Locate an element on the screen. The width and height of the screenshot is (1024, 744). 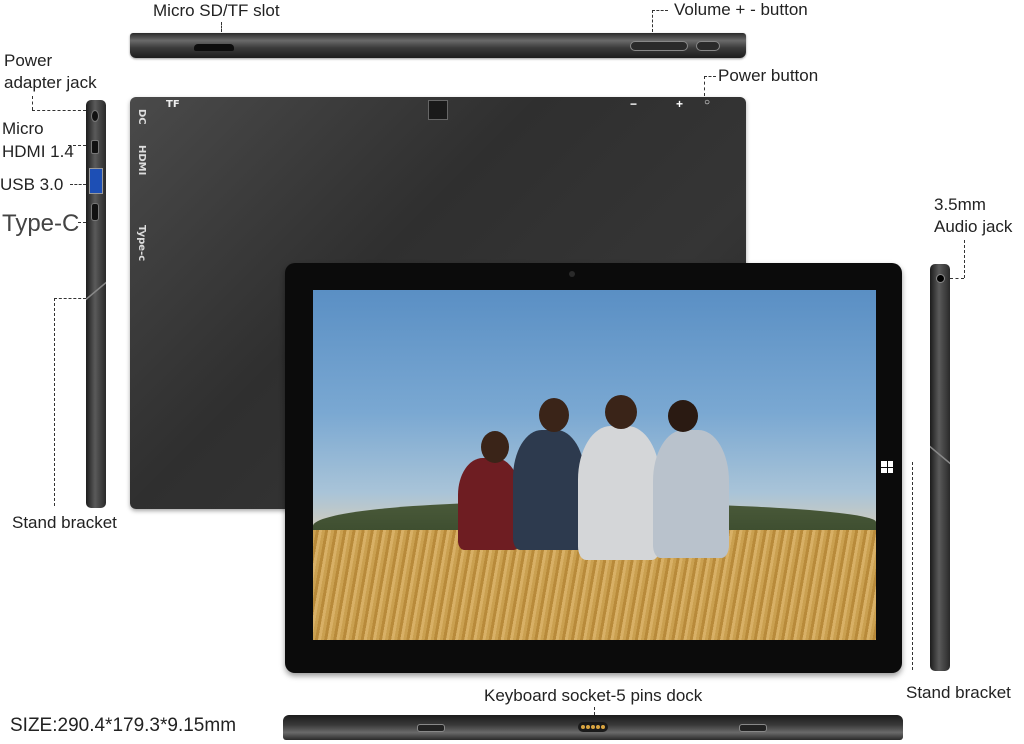
person-2-head is located at coordinates (554, 415).